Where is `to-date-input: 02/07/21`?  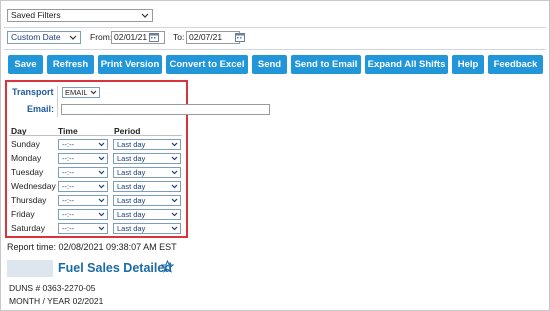
to-date-input: 02/07/21 is located at coordinates (213, 37).